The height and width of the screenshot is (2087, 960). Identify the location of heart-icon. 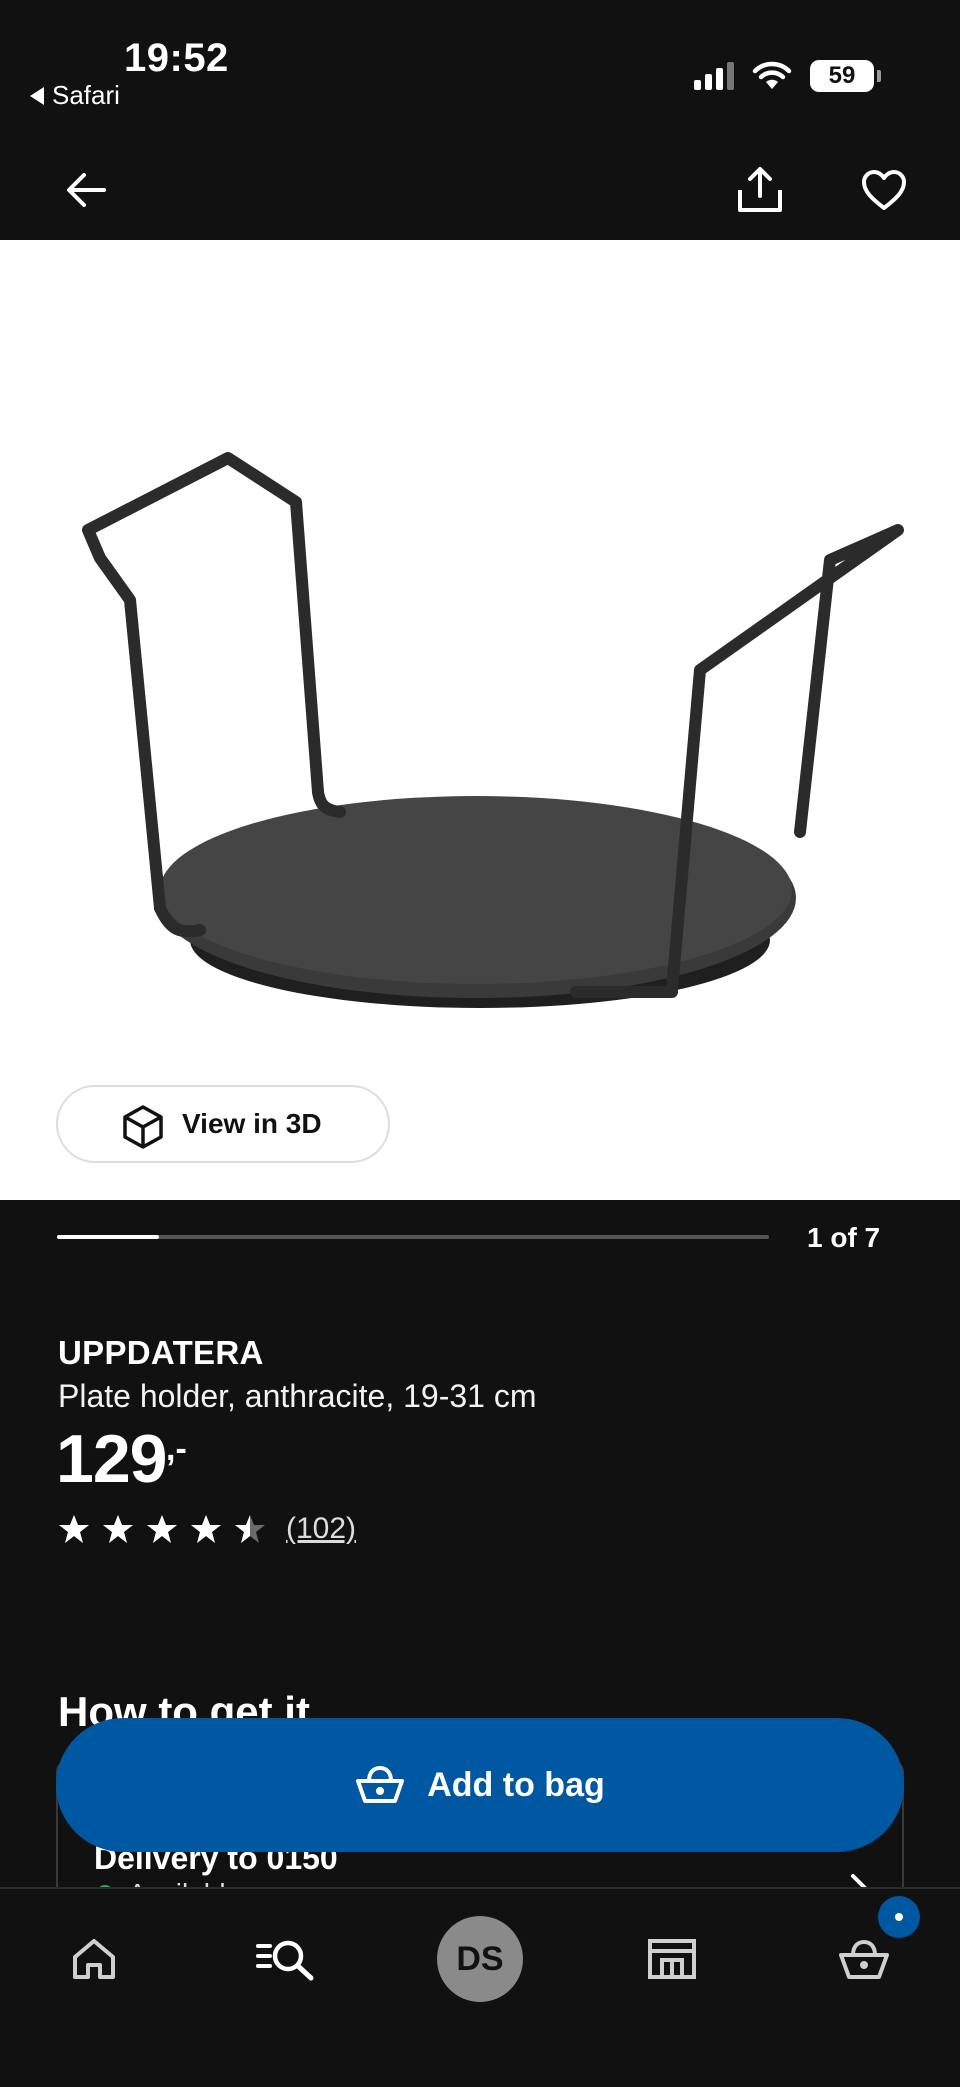
(884, 190).